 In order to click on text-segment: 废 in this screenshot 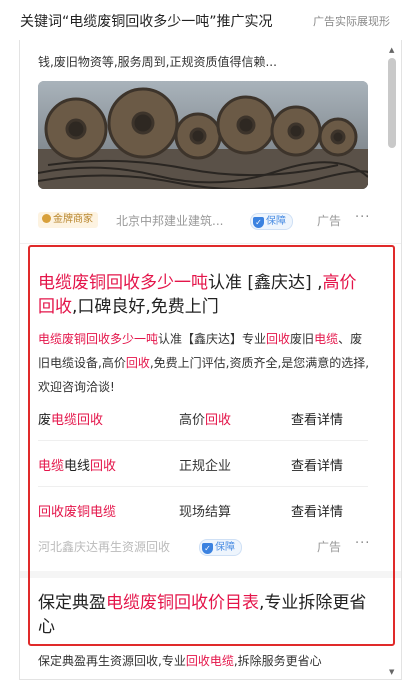, I will do `click(45, 420)`.